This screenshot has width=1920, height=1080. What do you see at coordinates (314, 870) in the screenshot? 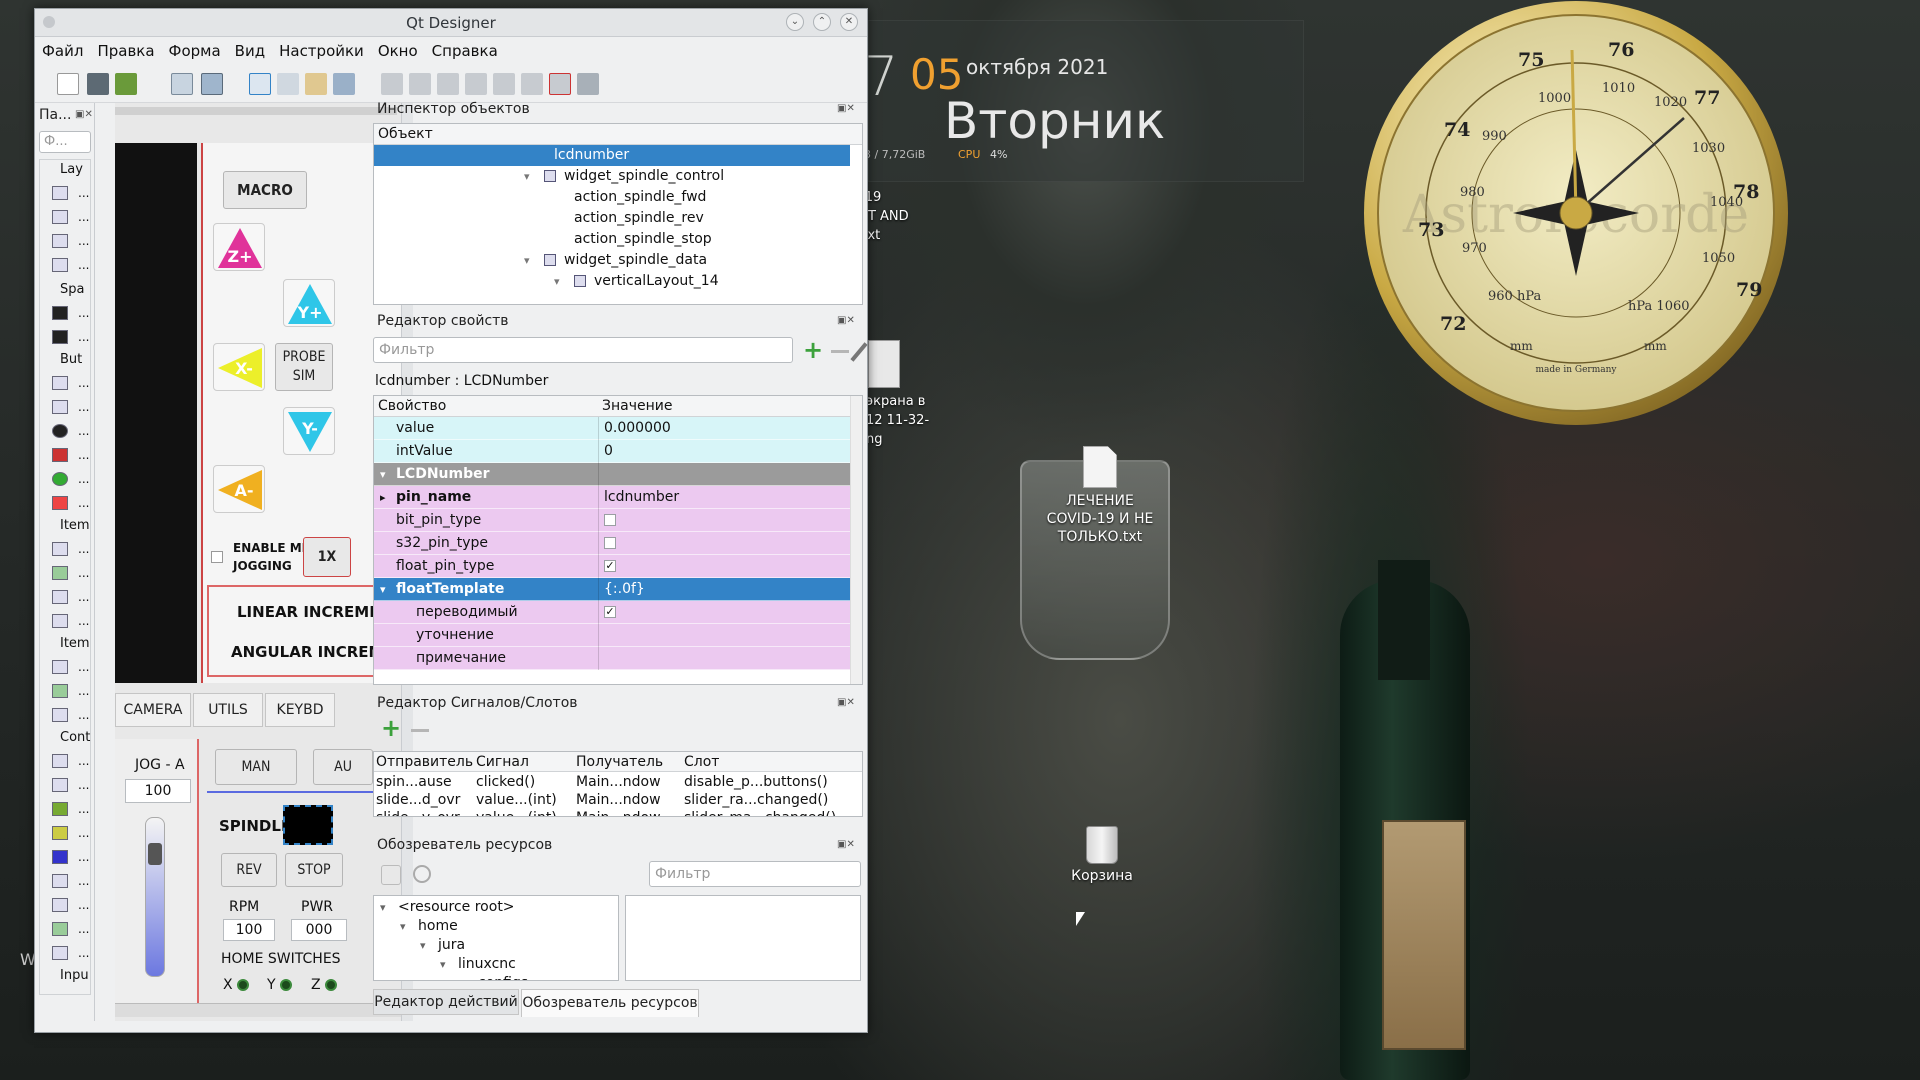
I see `spindle-stop-button: STOP` at bounding box center [314, 870].